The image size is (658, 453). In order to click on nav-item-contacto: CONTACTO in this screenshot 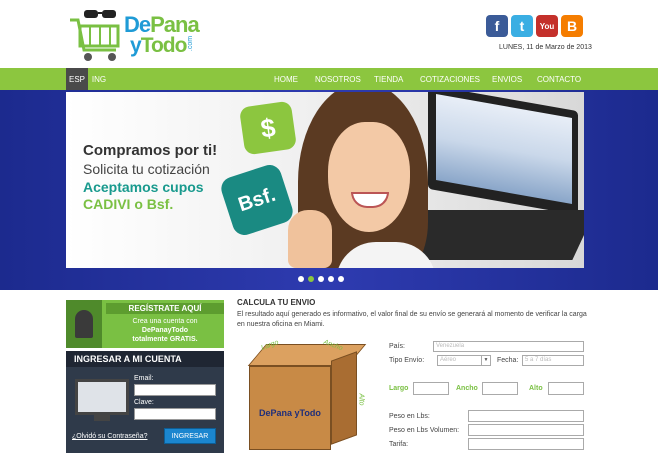, I will do `click(559, 79)`.